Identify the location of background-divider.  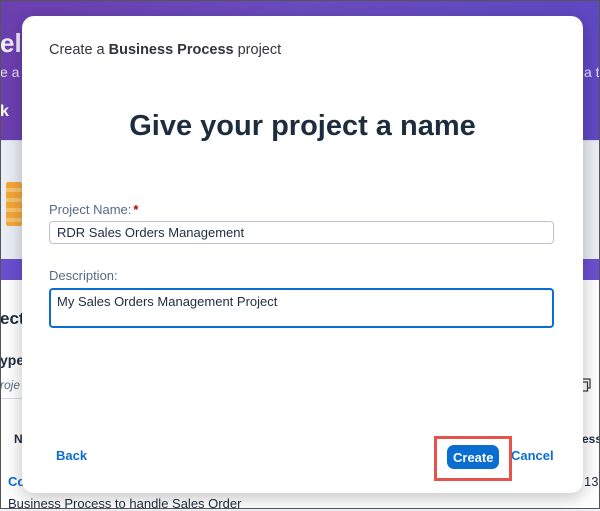
(11, 398).